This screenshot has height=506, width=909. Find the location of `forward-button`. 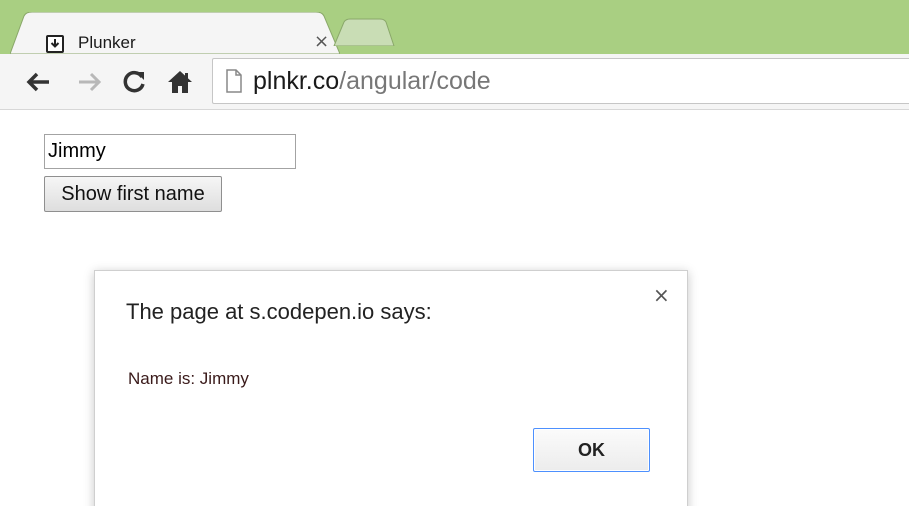

forward-button is located at coordinates (90, 82).